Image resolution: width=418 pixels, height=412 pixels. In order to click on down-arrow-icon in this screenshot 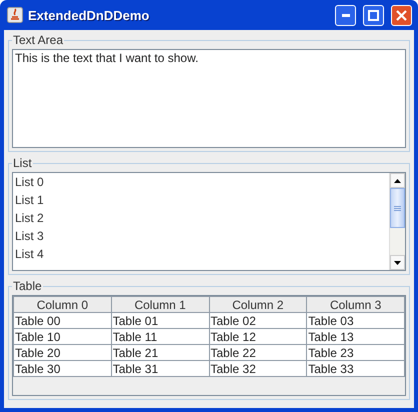, I will do `click(397, 262)`.